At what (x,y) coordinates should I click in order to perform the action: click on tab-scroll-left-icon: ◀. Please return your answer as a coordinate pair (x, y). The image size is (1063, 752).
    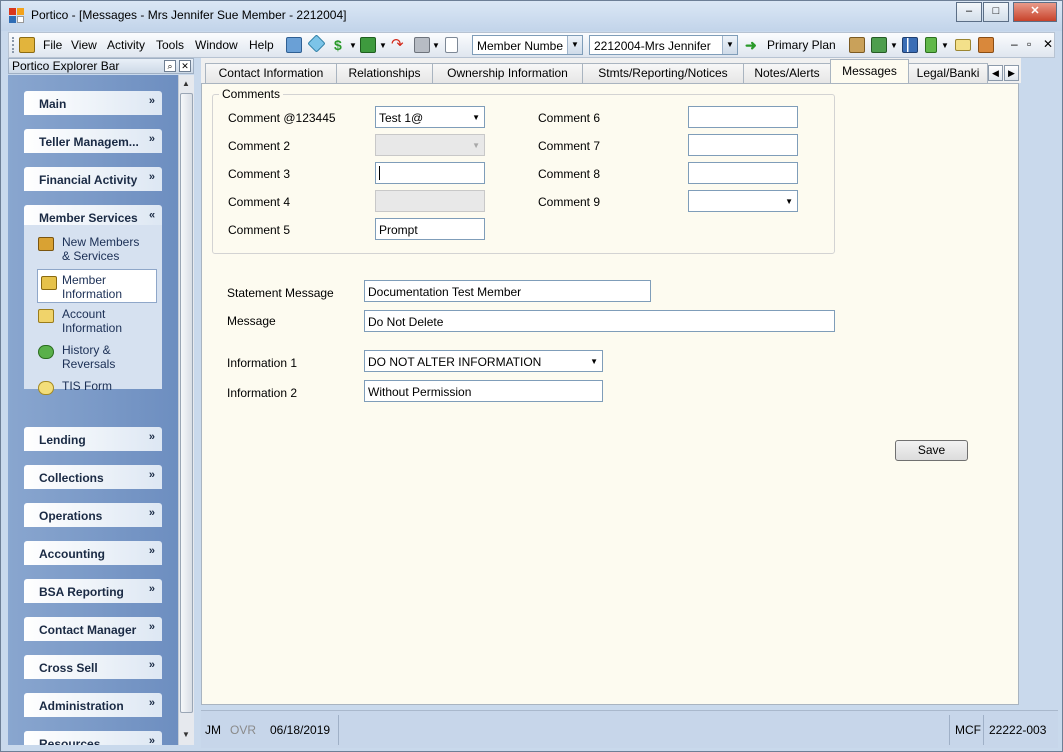
    Looking at the image, I should click on (995, 73).